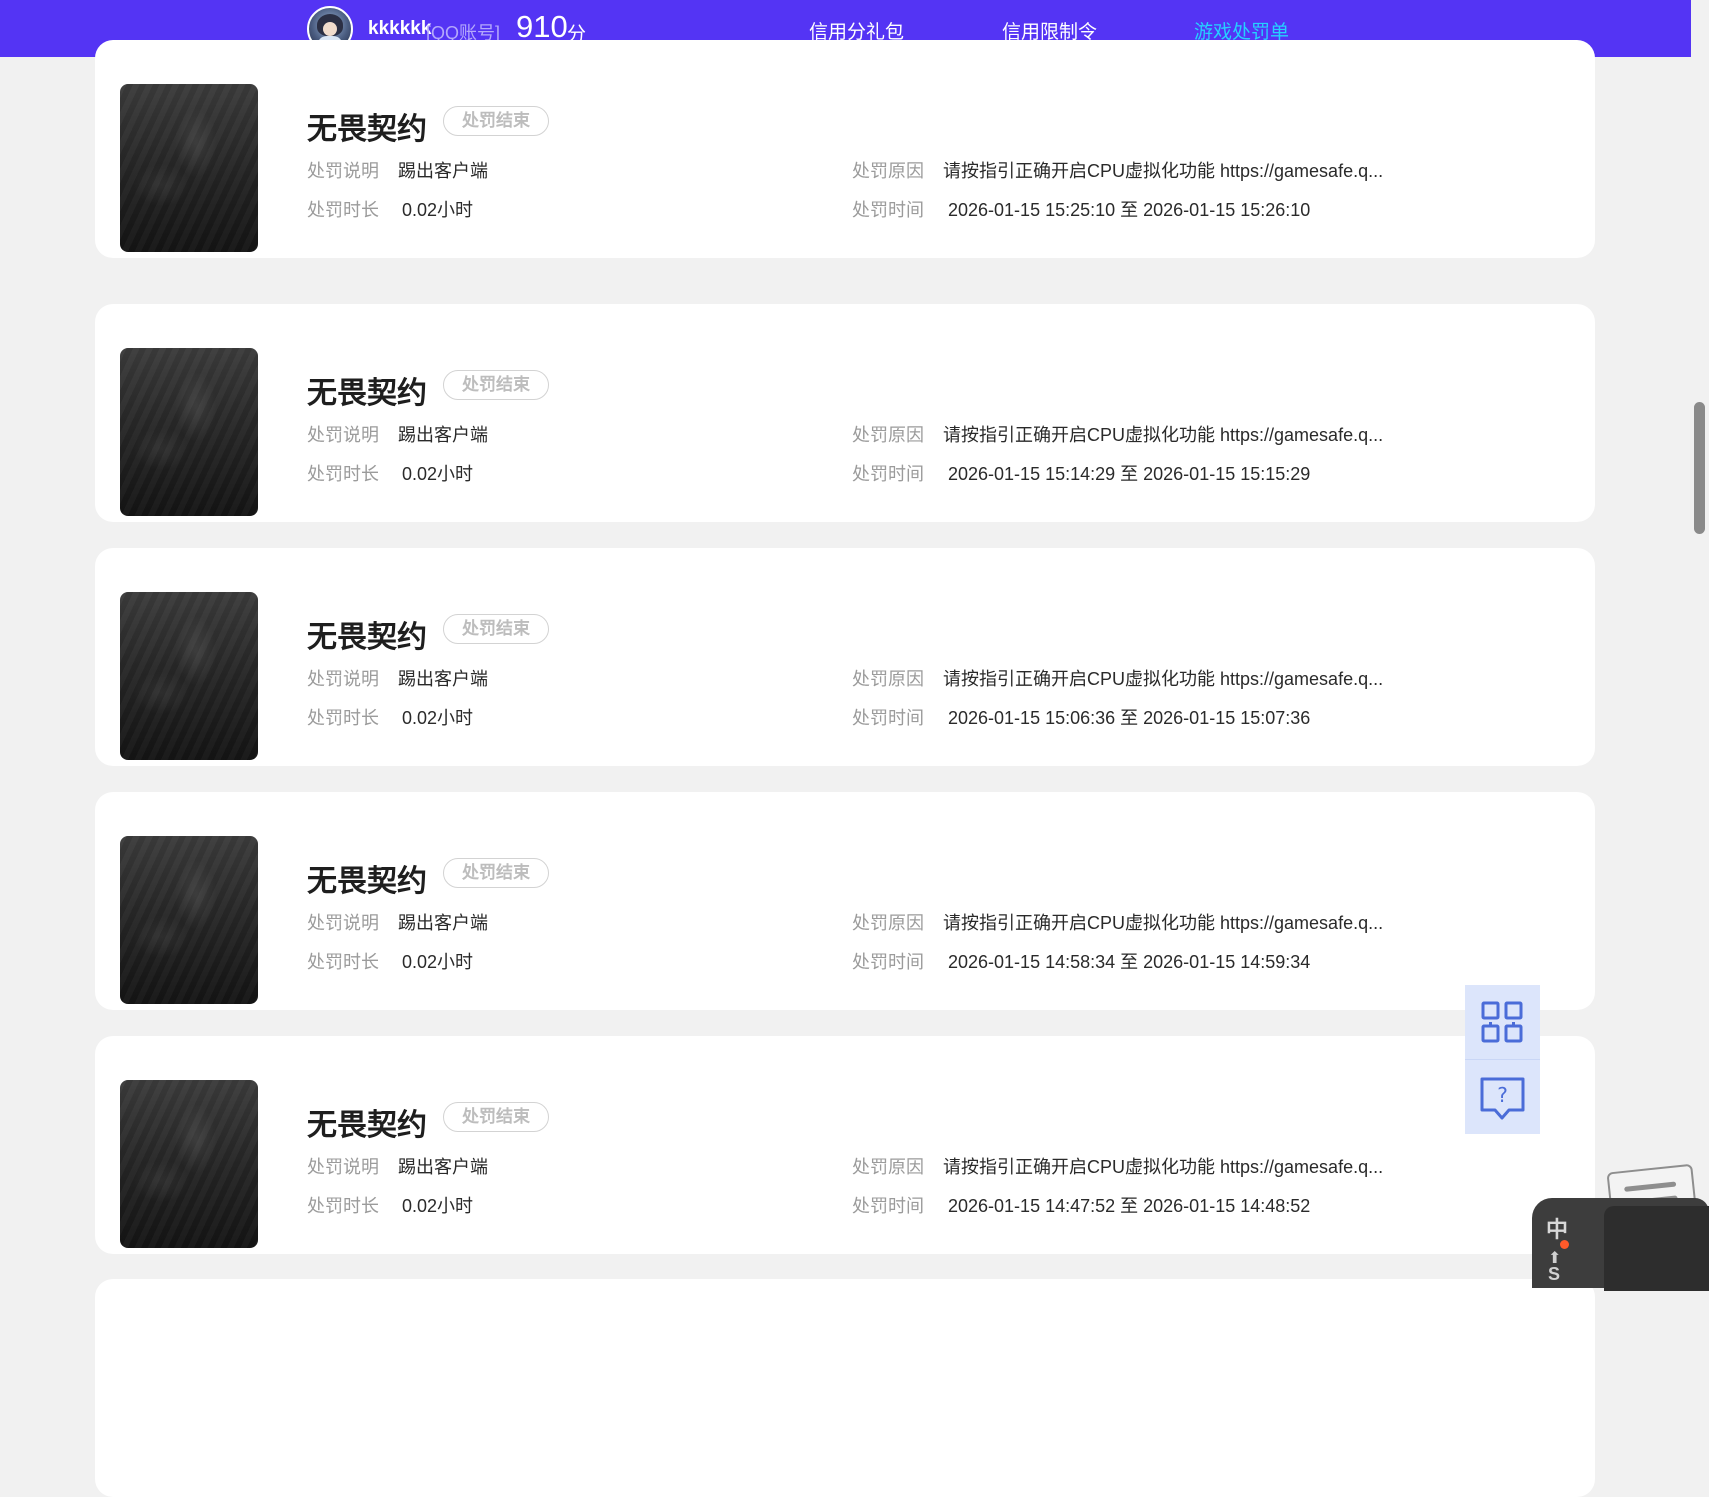  I want to click on ime-logo-icon: S, so click(1554, 1274).